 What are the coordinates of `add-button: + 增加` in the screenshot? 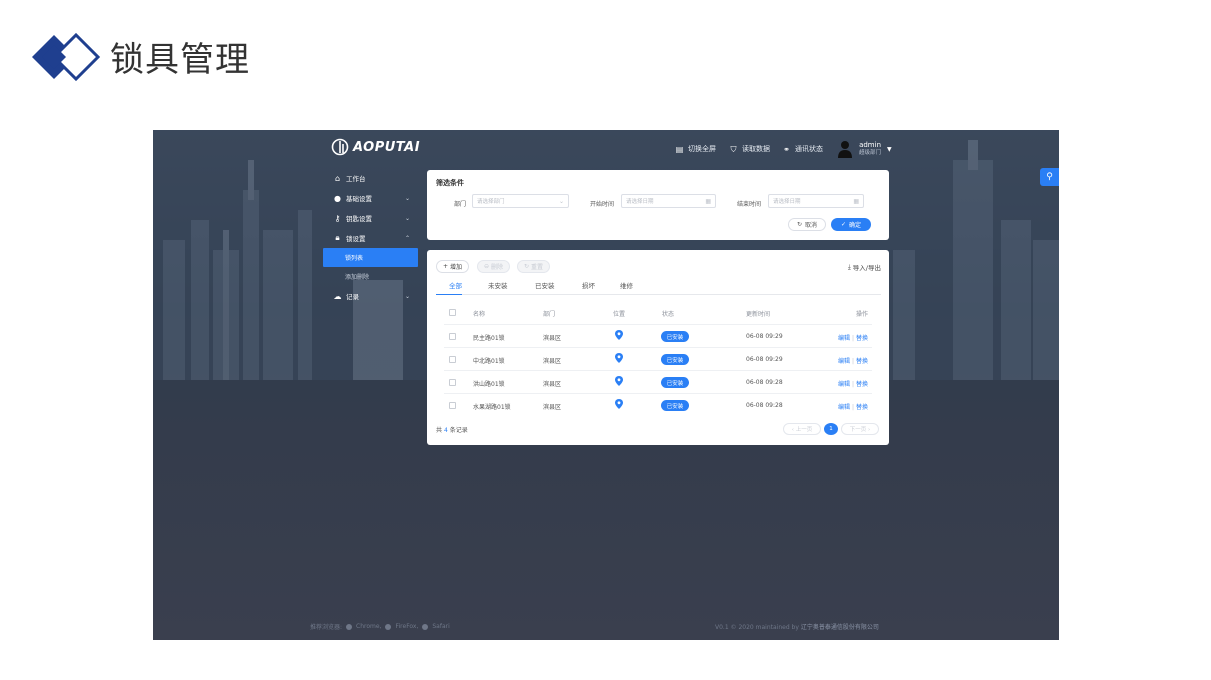 It's located at (453, 266).